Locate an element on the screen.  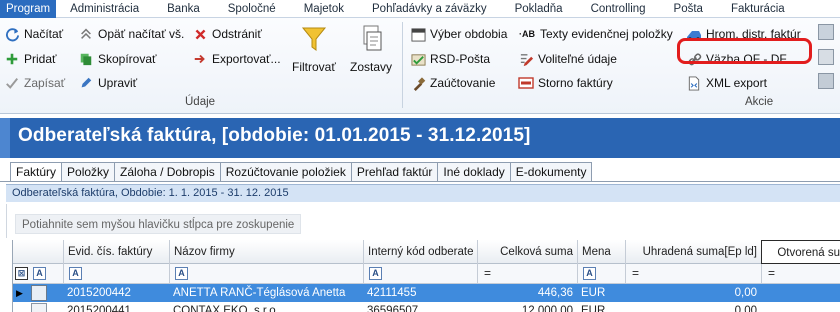
menu-tab-fakturacia: Fakturácia is located at coordinates (758, 9).